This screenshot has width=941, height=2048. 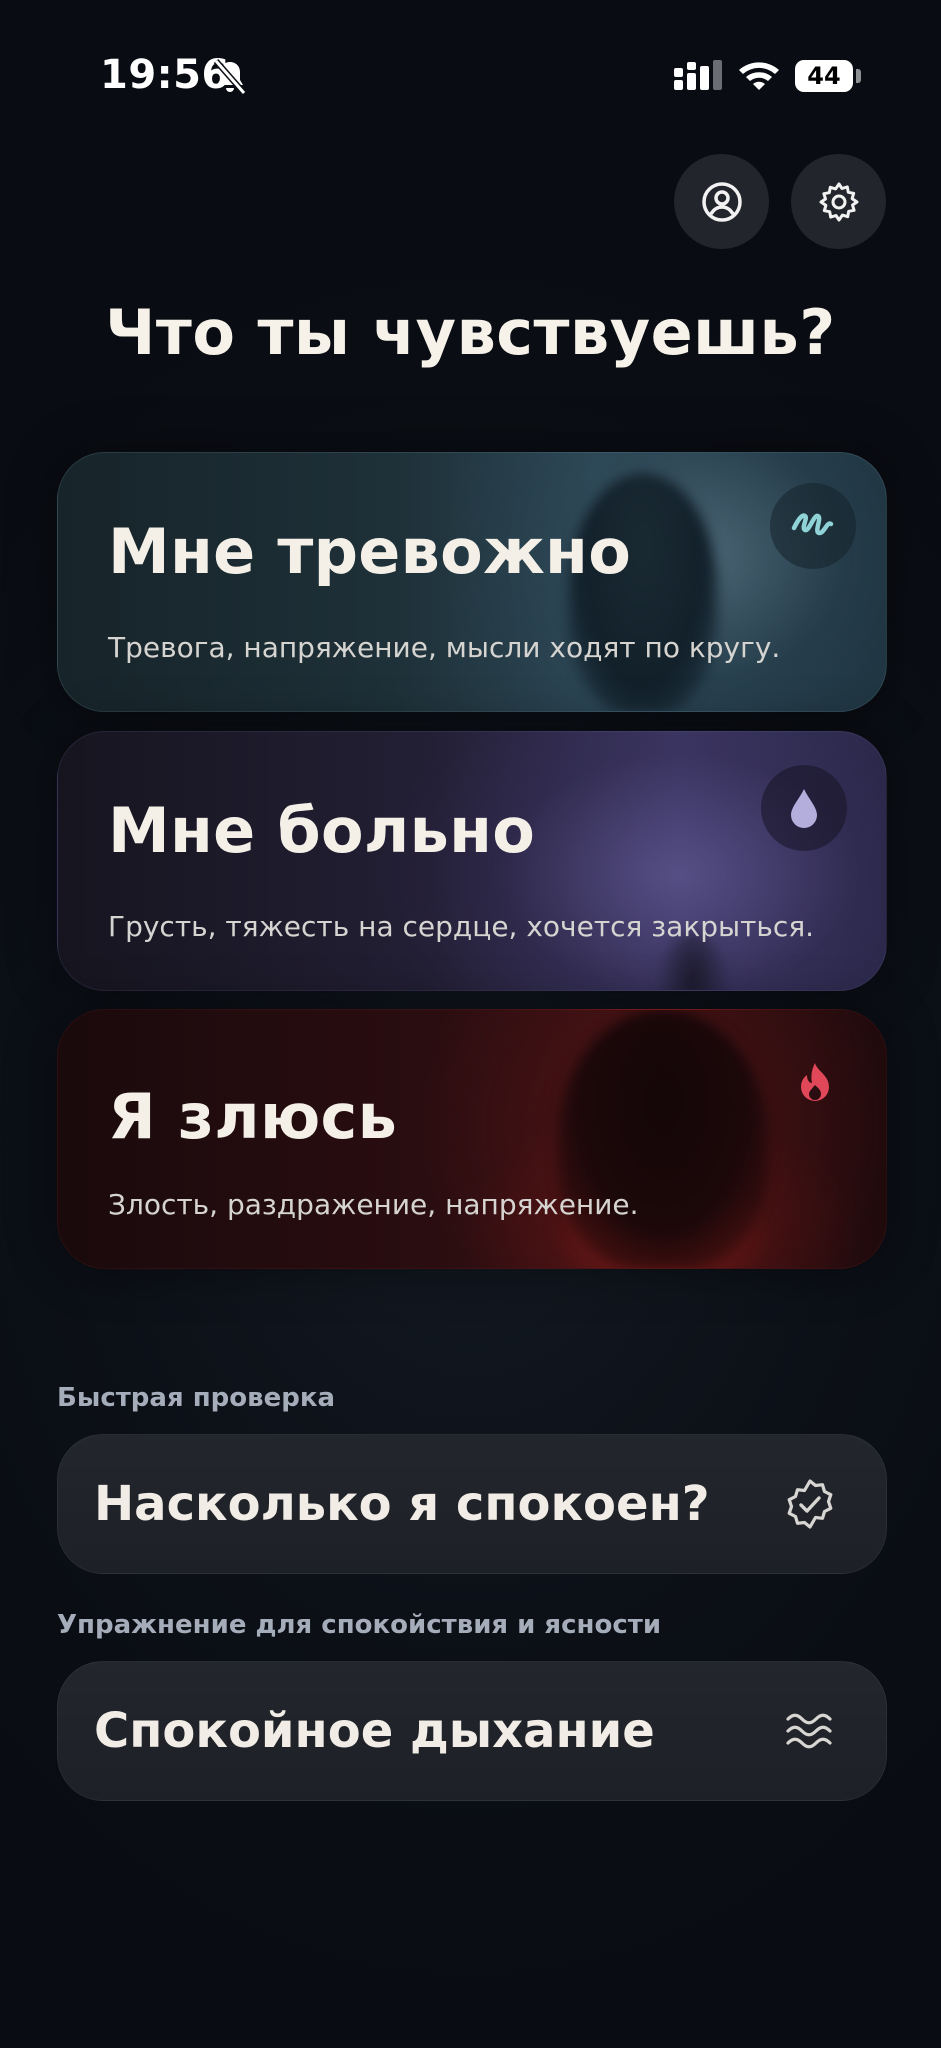 What do you see at coordinates (373, 1204) in the screenshot?
I see `card-subtitle: Злость, раздражение, напряжение.` at bounding box center [373, 1204].